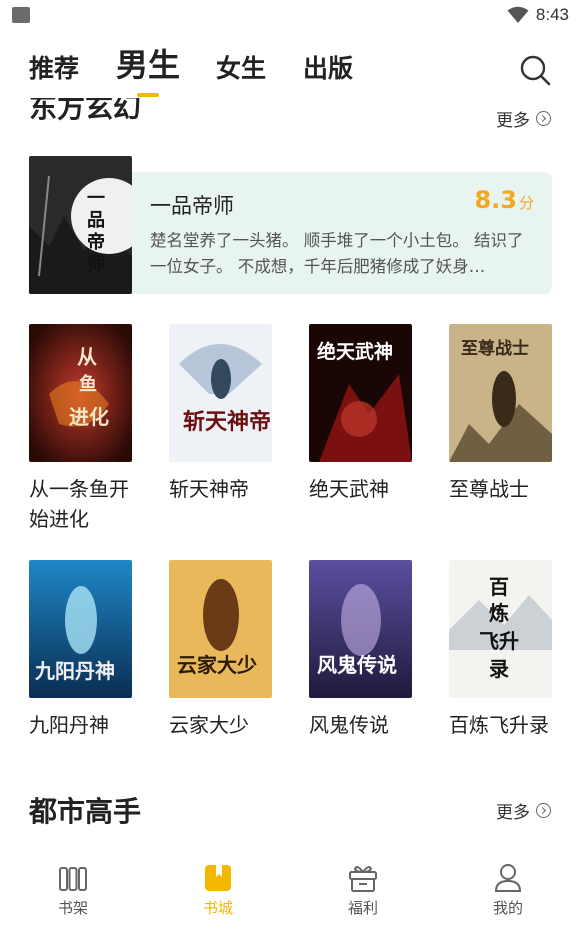 This screenshot has width=581, height=929. Describe the element at coordinates (220, 393) in the screenshot. I see `book-cover: 斩天神帝` at that location.